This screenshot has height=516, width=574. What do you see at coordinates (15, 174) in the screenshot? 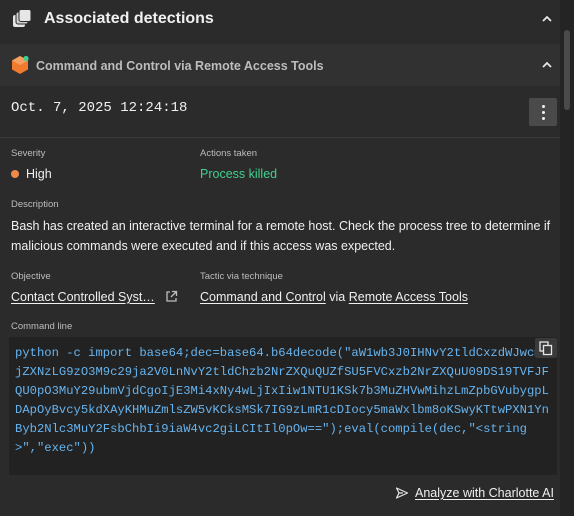
I see `severity-dot` at bounding box center [15, 174].